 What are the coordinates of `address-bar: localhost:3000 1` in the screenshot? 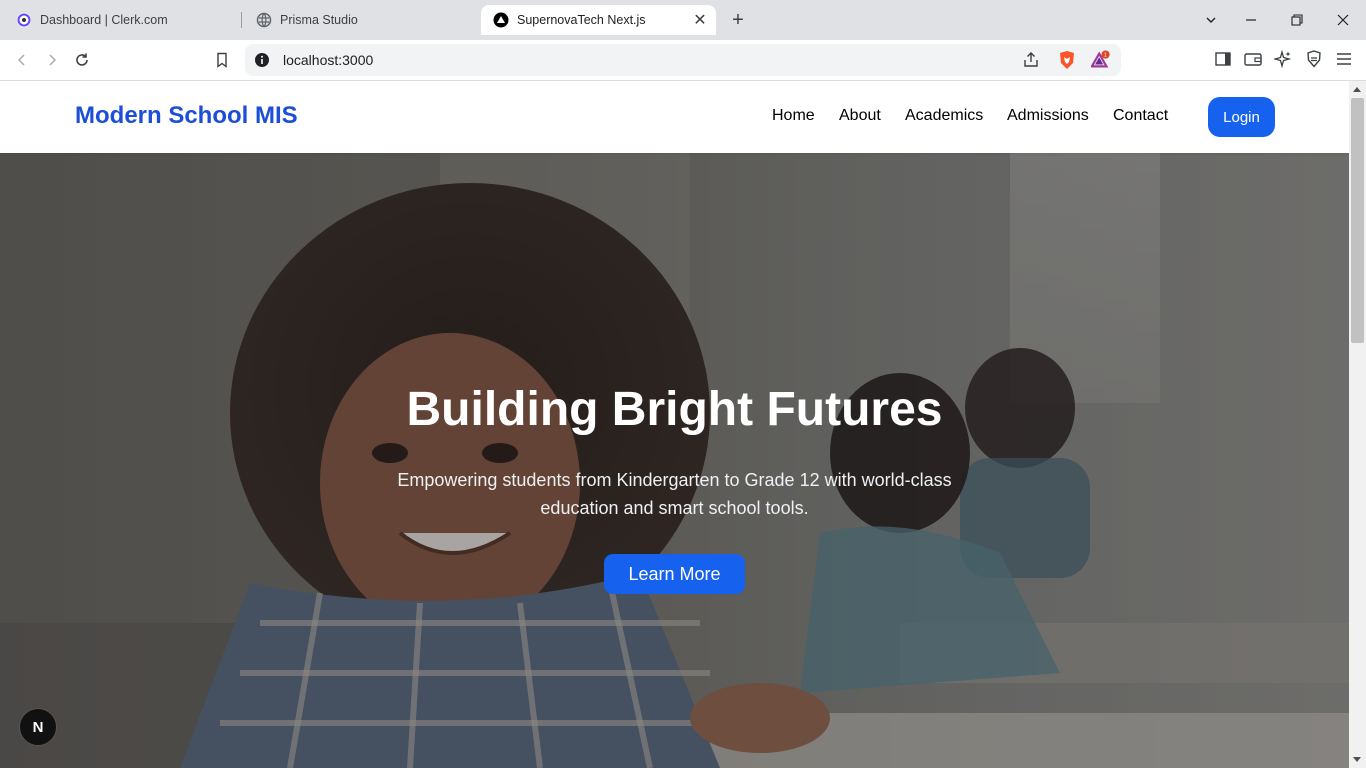 It's located at (683, 60).